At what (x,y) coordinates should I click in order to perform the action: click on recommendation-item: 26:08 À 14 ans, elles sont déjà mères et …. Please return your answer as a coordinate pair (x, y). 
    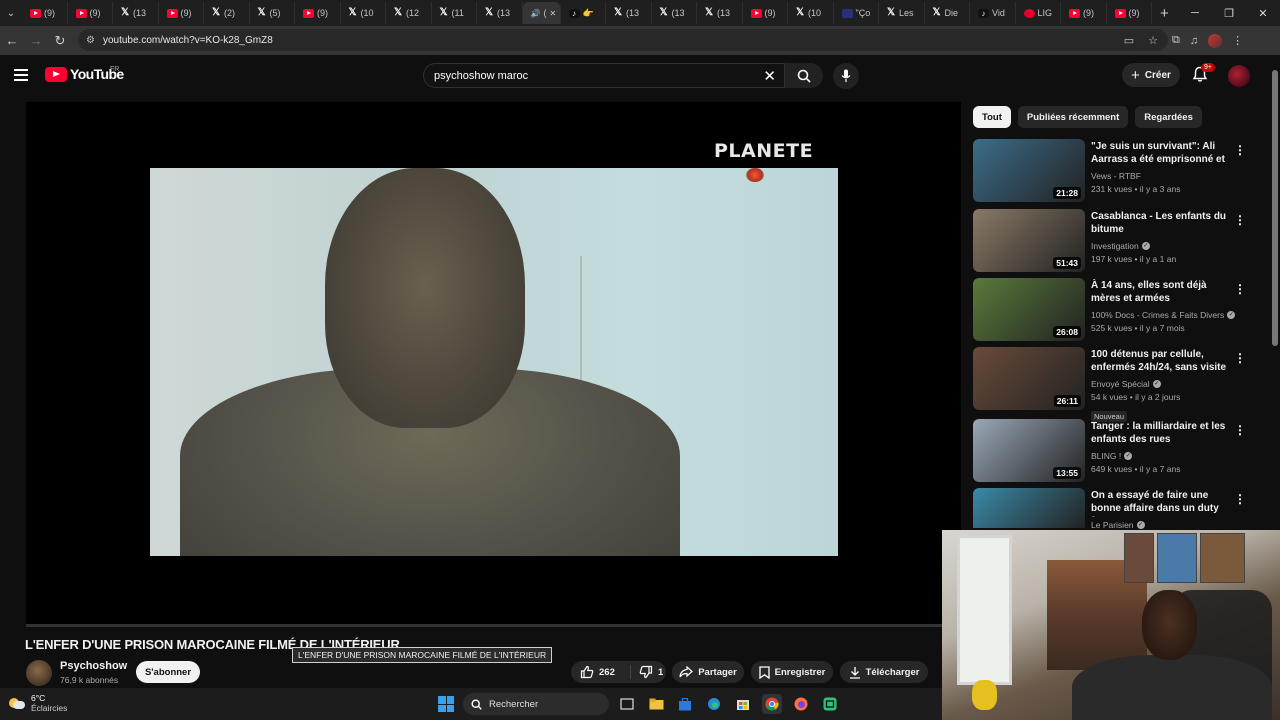
    Looking at the image, I should click on (1113, 310).